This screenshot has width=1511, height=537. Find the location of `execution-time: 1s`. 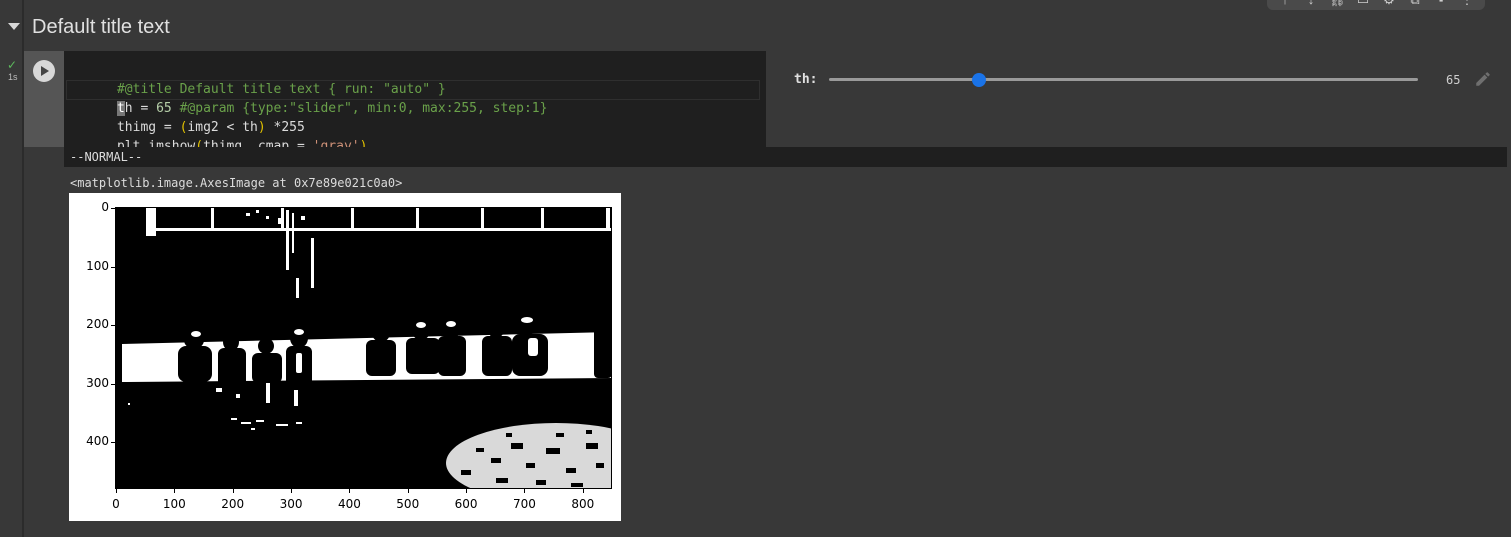

execution-time: 1s is located at coordinates (13, 77).